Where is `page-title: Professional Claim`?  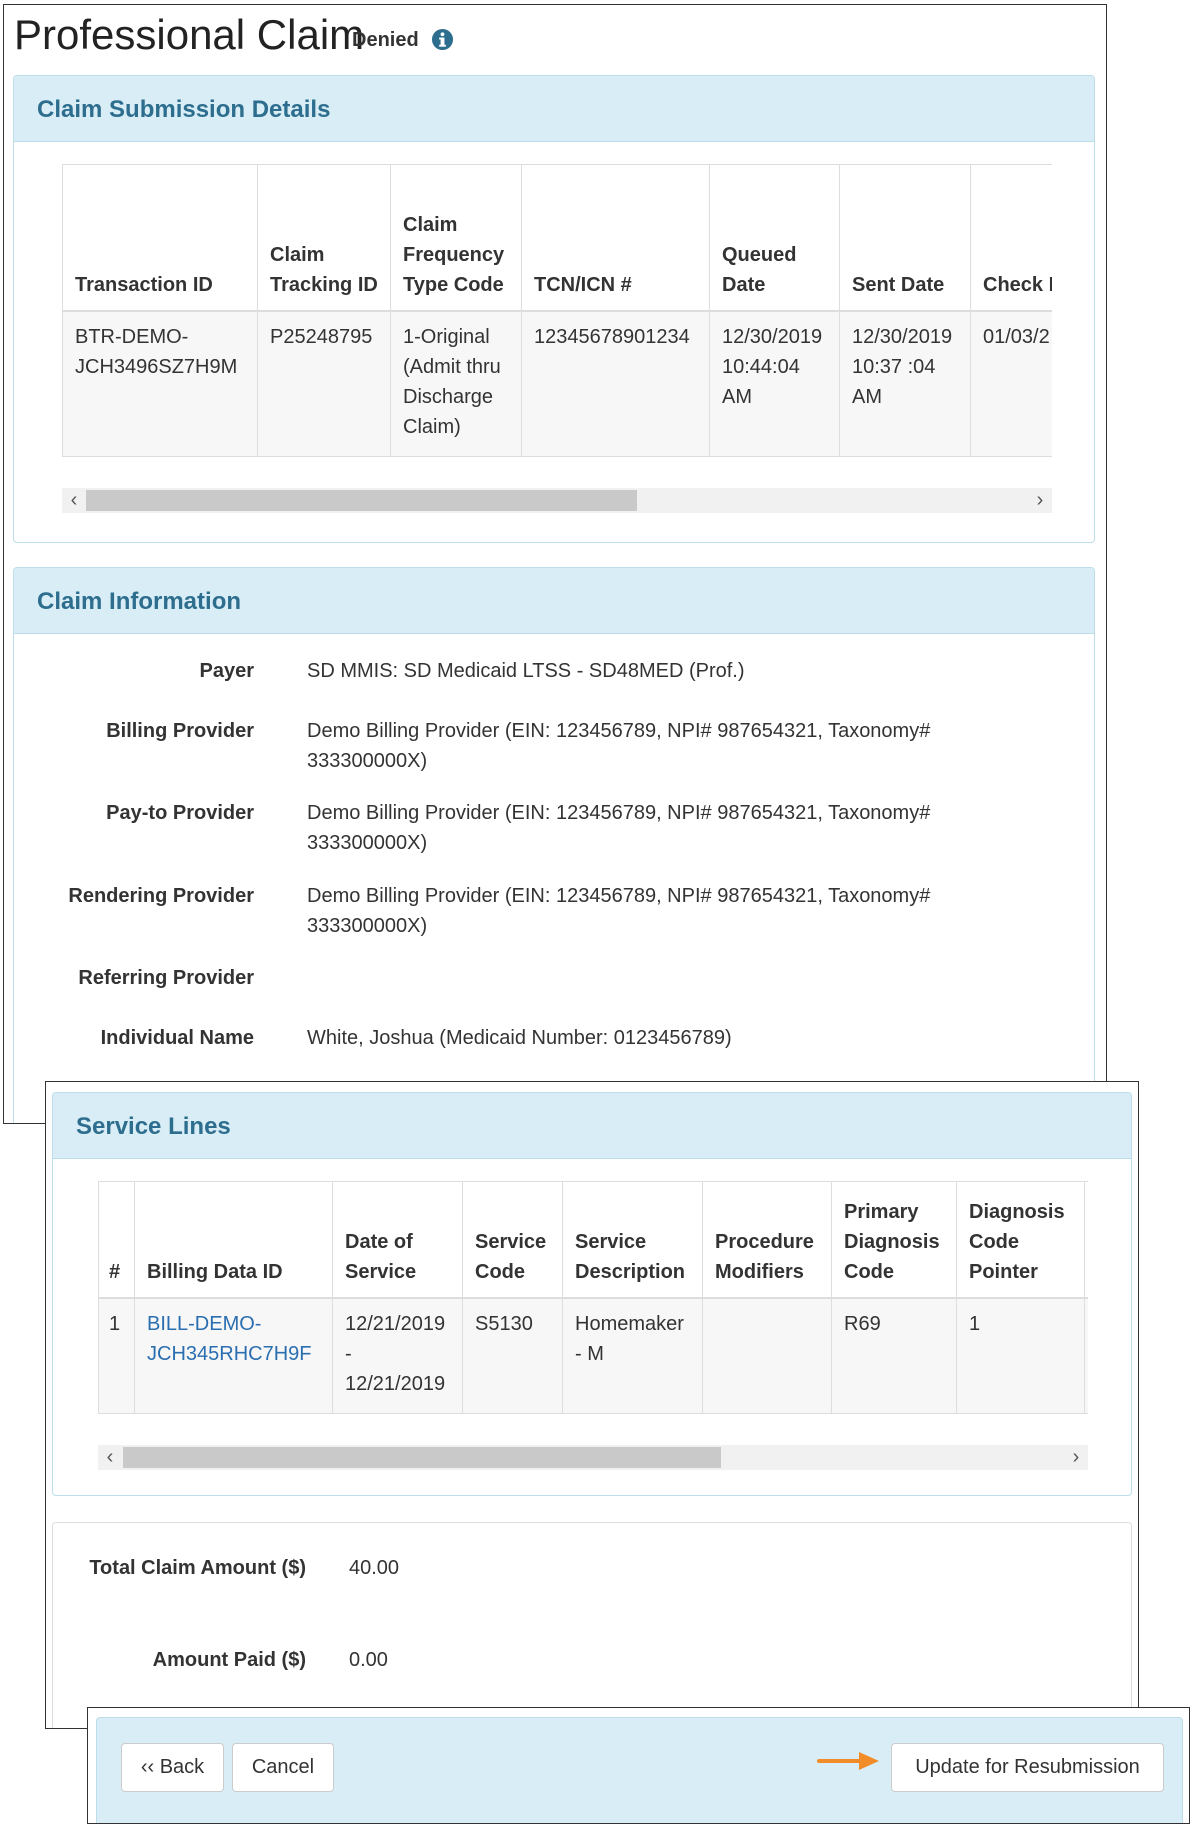
page-title: Professional Claim is located at coordinates (189, 34).